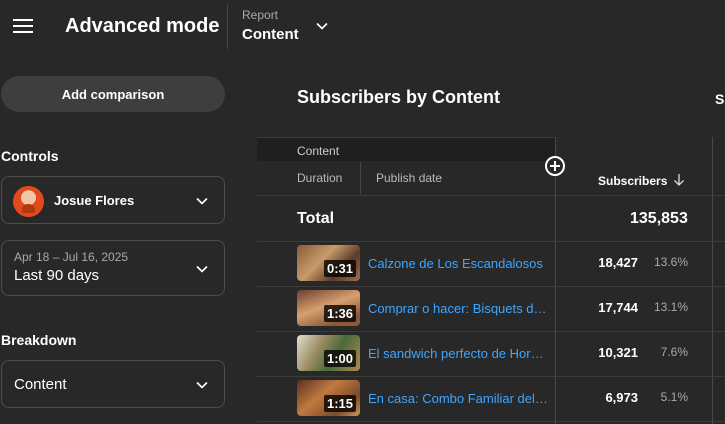 This screenshot has width=725, height=424. I want to click on column-group-header: Content, so click(406, 149).